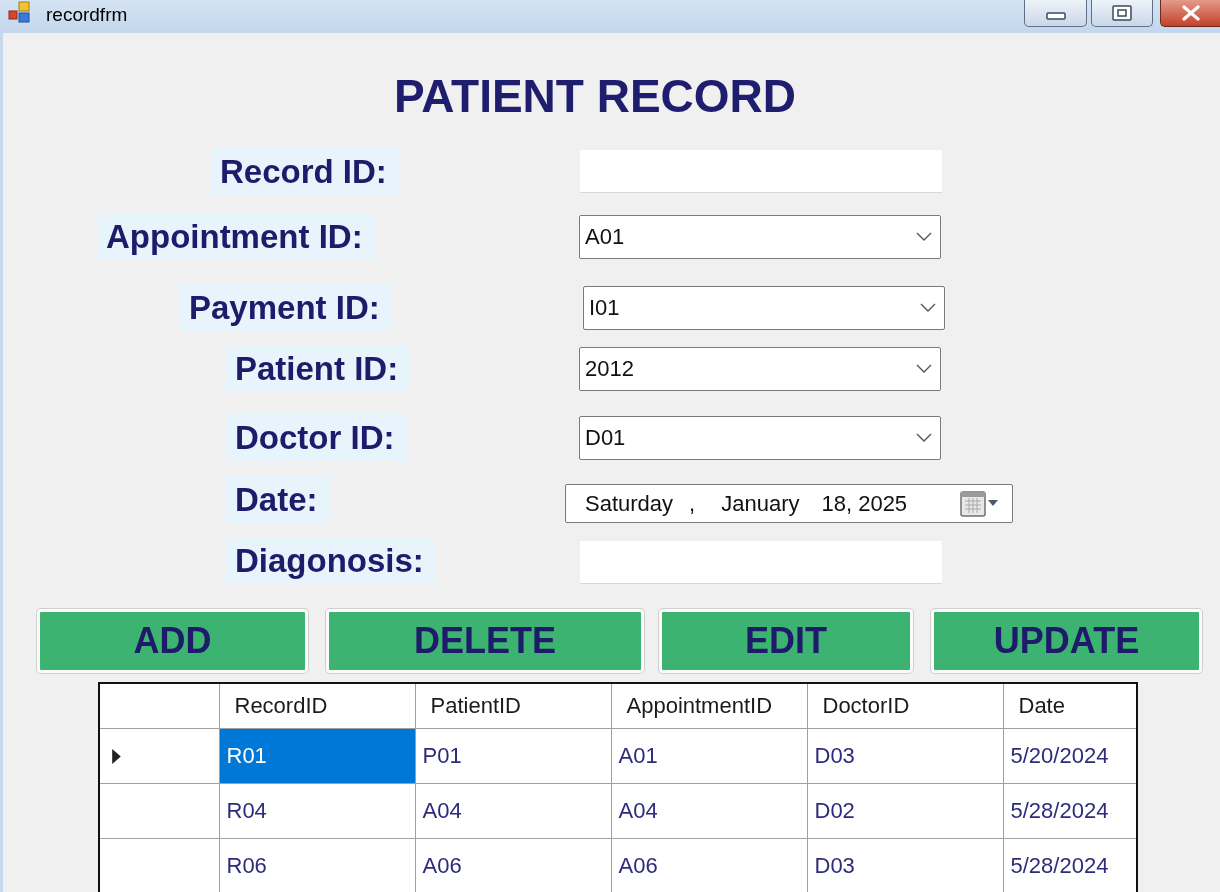 The height and width of the screenshot is (892, 1220). I want to click on column-header: RecordID, so click(317, 706).